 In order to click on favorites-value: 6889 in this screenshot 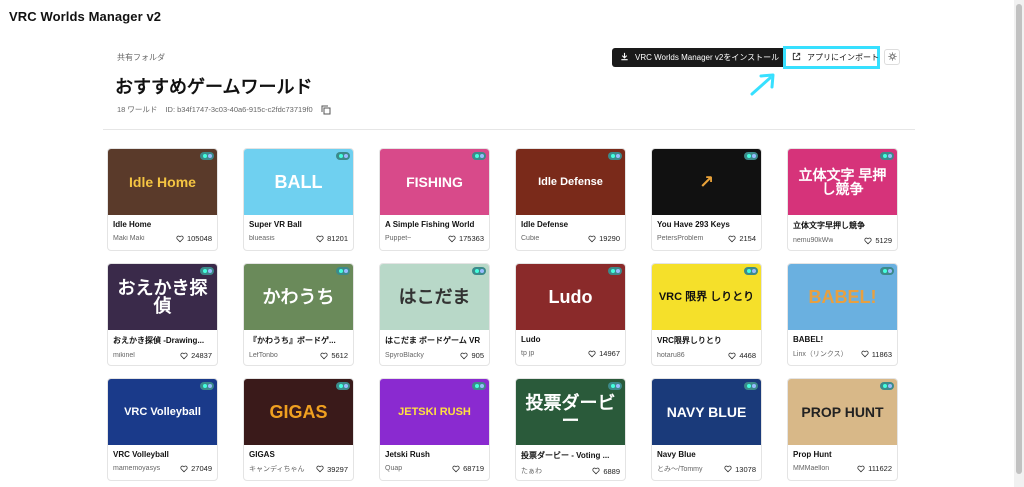, I will do `click(611, 471)`.